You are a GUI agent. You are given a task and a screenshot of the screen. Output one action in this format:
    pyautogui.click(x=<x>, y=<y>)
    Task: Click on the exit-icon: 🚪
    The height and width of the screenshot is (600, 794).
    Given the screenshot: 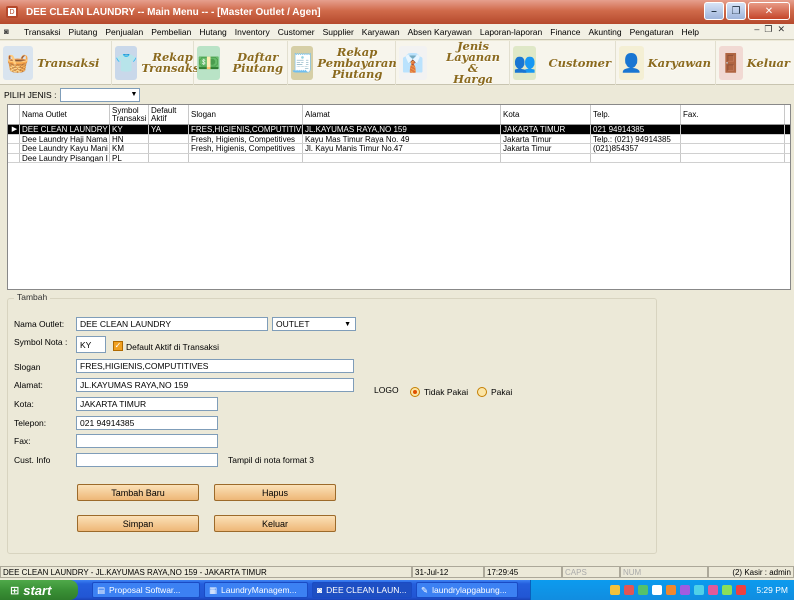 What is the action you would take?
    pyautogui.click(x=731, y=63)
    